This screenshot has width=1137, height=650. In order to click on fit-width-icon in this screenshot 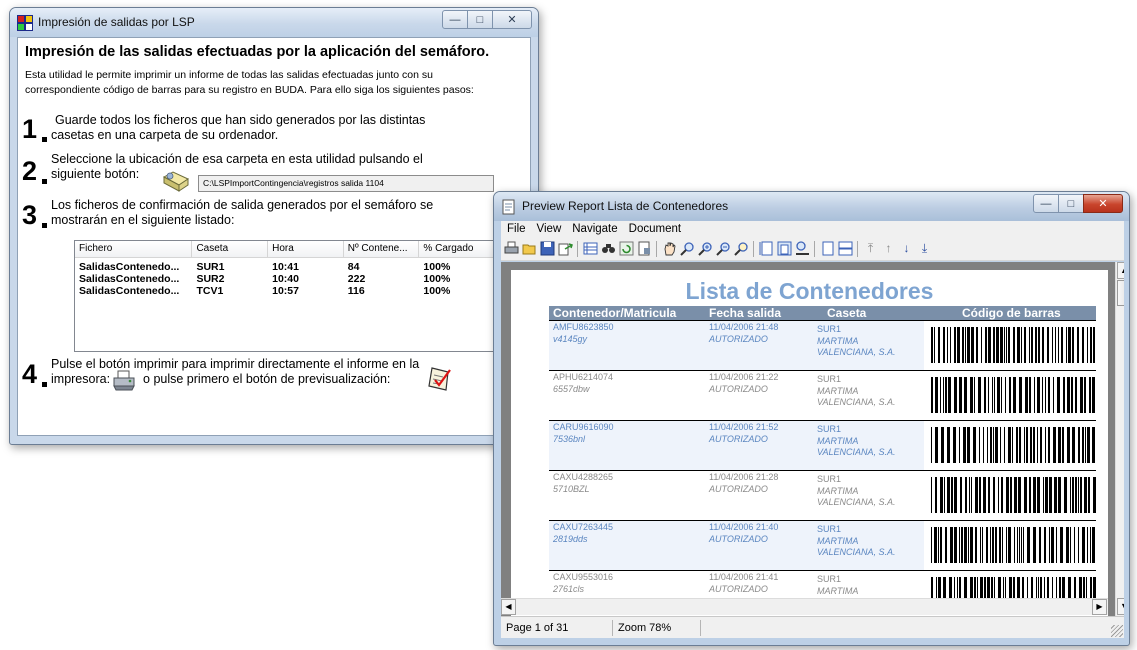, I will do `click(784, 248)`.